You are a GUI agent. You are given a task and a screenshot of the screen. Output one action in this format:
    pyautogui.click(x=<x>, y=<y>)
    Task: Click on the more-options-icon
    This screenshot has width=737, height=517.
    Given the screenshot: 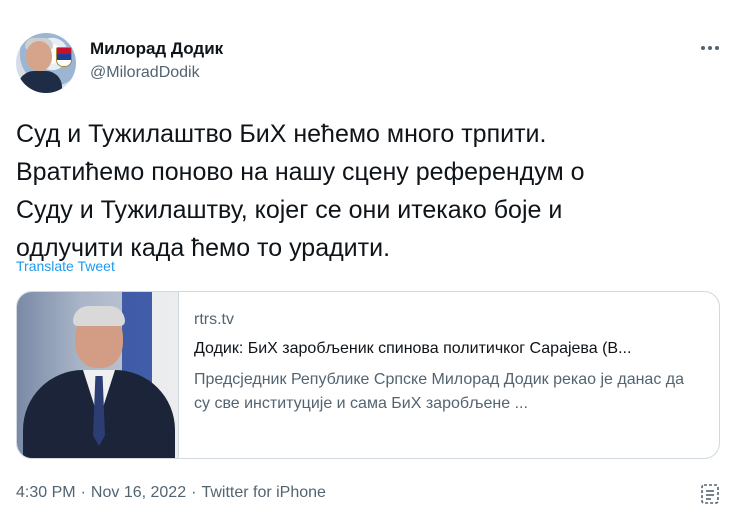 What is the action you would take?
    pyautogui.click(x=710, y=48)
    